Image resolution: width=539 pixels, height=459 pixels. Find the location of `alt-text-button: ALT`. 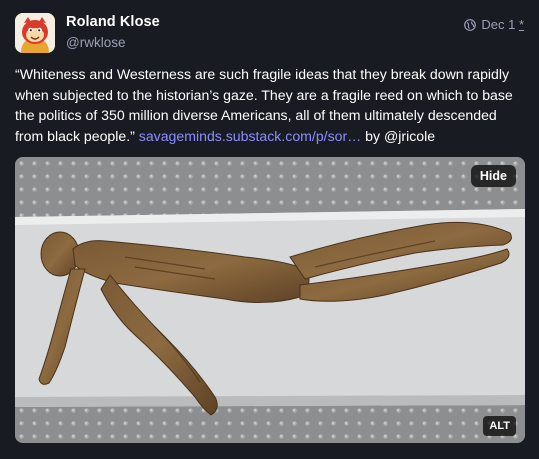

alt-text-button: ALT is located at coordinates (499, 426).